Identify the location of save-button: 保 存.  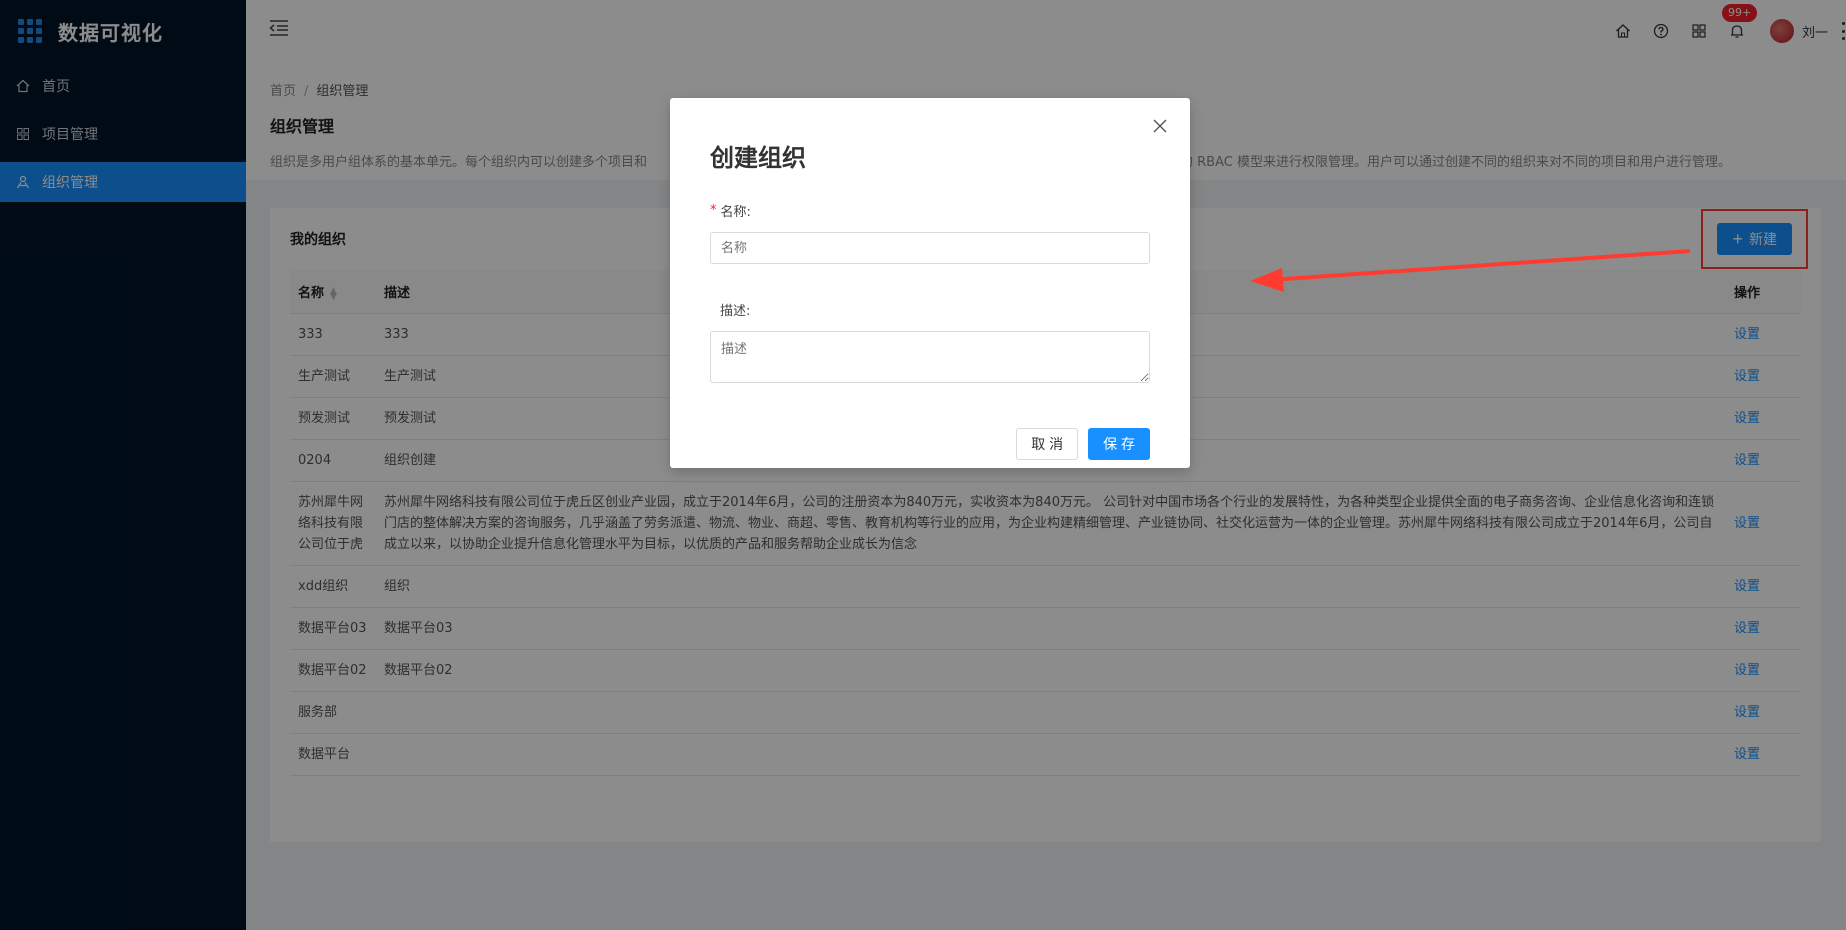
(1119, 444).